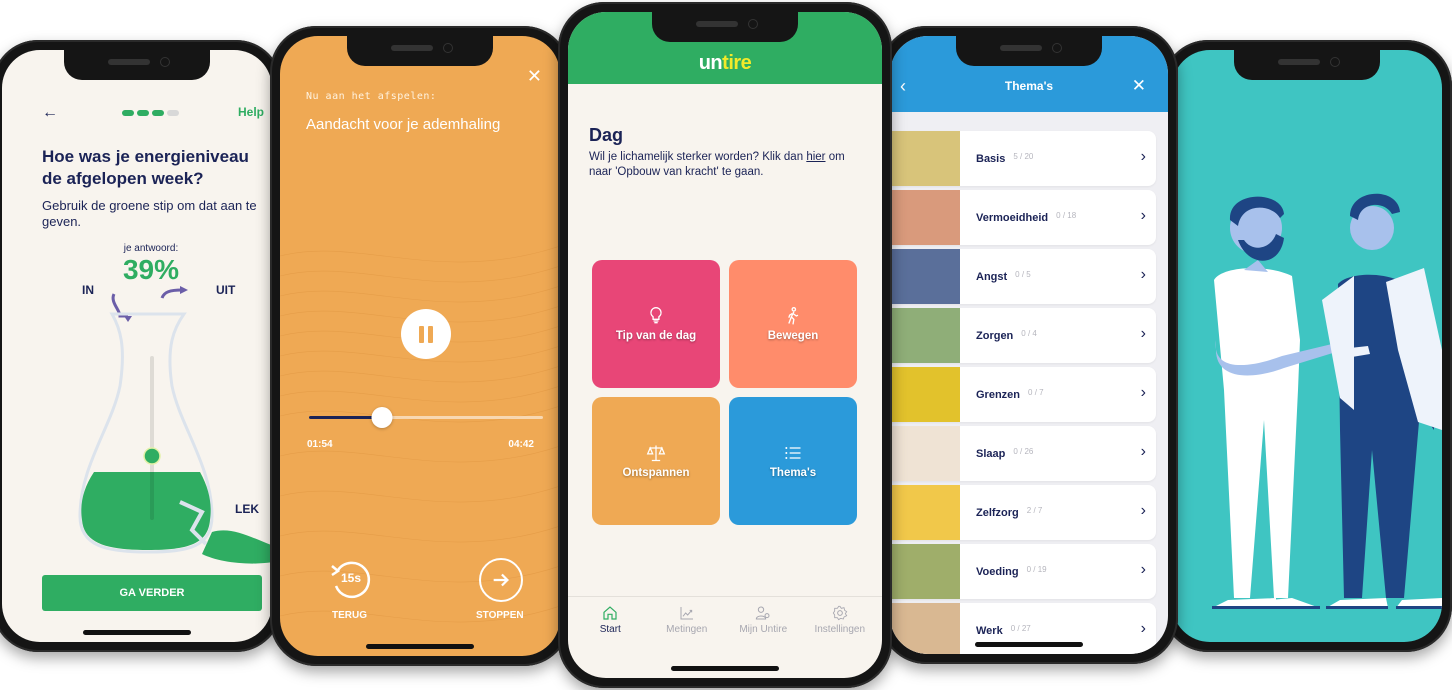 The image size is (1452, 690). I want to click on rewind-amount: 15s, so click(351, 578).